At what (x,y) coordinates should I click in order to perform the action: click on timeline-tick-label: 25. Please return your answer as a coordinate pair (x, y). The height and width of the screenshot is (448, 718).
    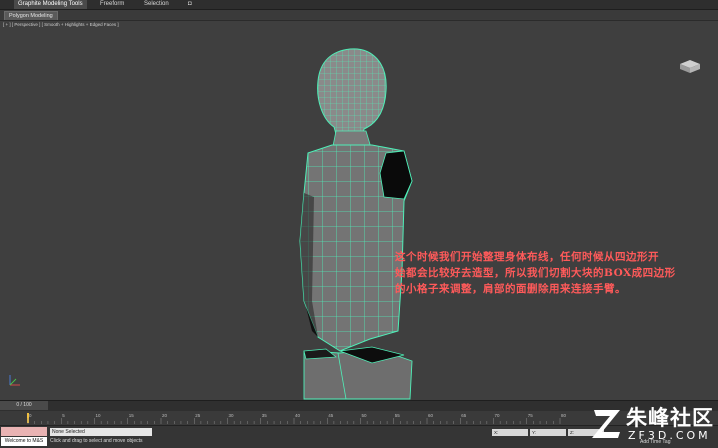
    Looking at the image, I should click on (198, 415).